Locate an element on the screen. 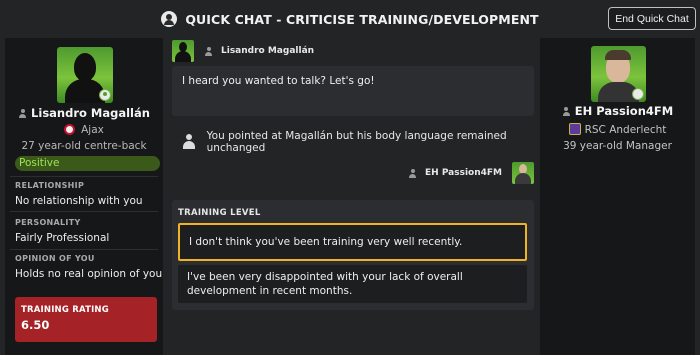  manager-name-row: EH Passion4FM is located at coordinates (617, 111).